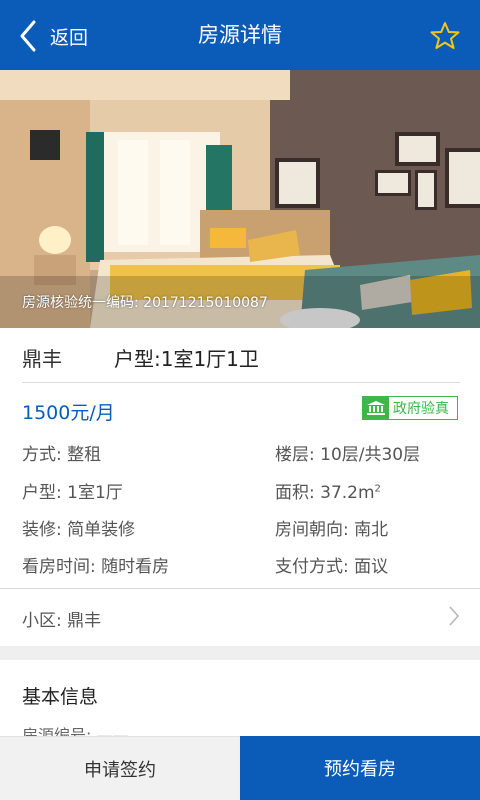  What do you see at coordinates (79, 530) in the screenshot?
I see `attr-decoration: 装修: 简单装修` at bounding box center [79, 530].